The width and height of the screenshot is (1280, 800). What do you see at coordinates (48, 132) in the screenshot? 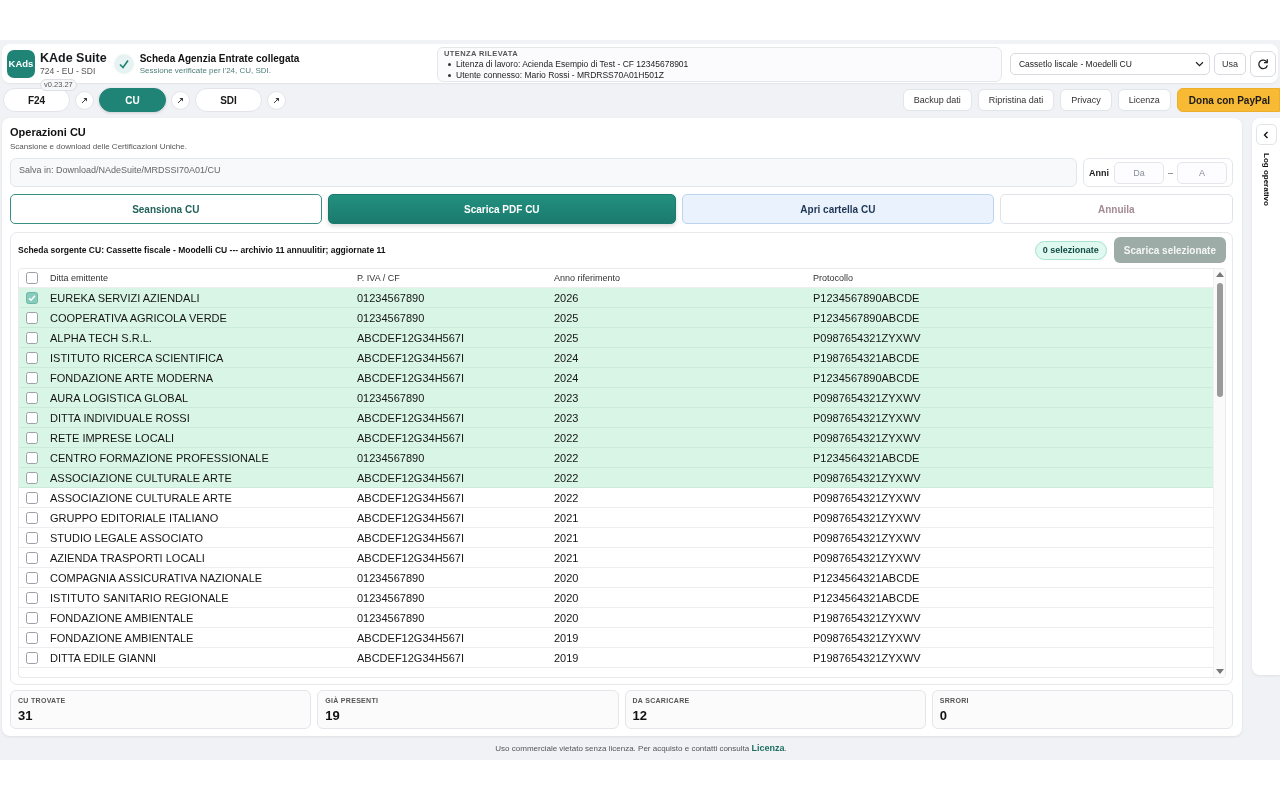
I see `section-title: Operazioni CU` at bounding box center [48, 132].